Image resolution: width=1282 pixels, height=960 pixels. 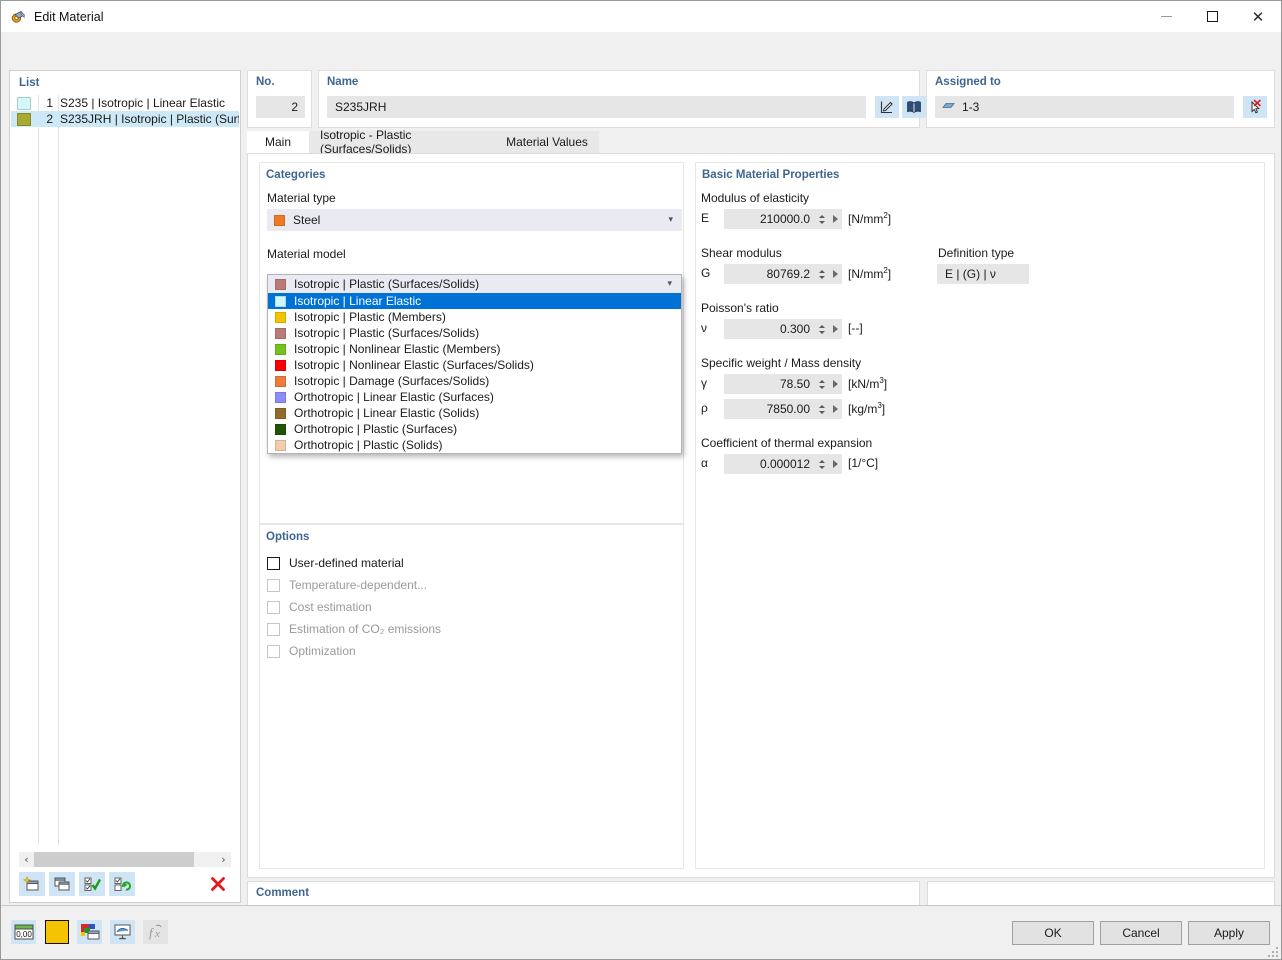 I want to click on number-field: 2, so click(x=280, y=107).